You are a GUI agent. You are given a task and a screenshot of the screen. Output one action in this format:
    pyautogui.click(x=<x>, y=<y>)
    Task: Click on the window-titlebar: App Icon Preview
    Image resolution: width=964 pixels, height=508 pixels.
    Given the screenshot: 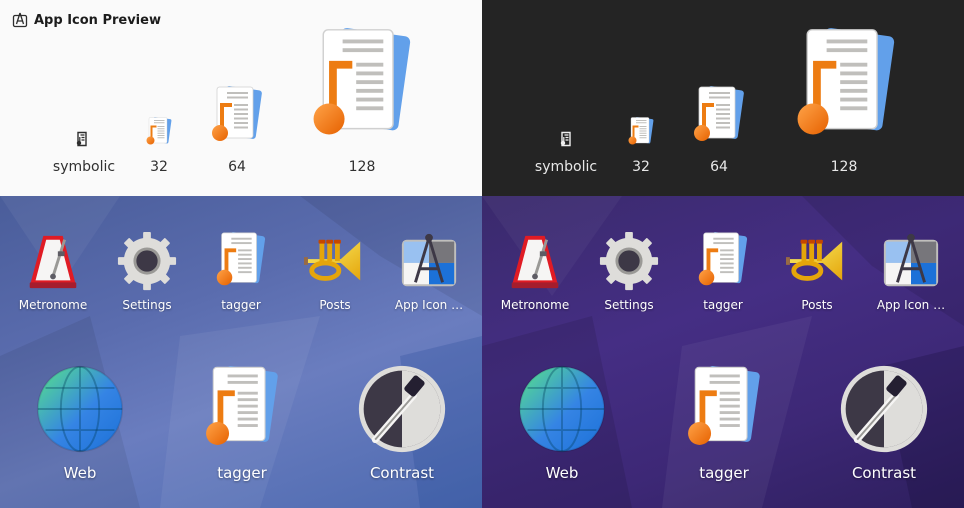 What is the action you would take?
    pyautogui.click(x=86, y=20)
    